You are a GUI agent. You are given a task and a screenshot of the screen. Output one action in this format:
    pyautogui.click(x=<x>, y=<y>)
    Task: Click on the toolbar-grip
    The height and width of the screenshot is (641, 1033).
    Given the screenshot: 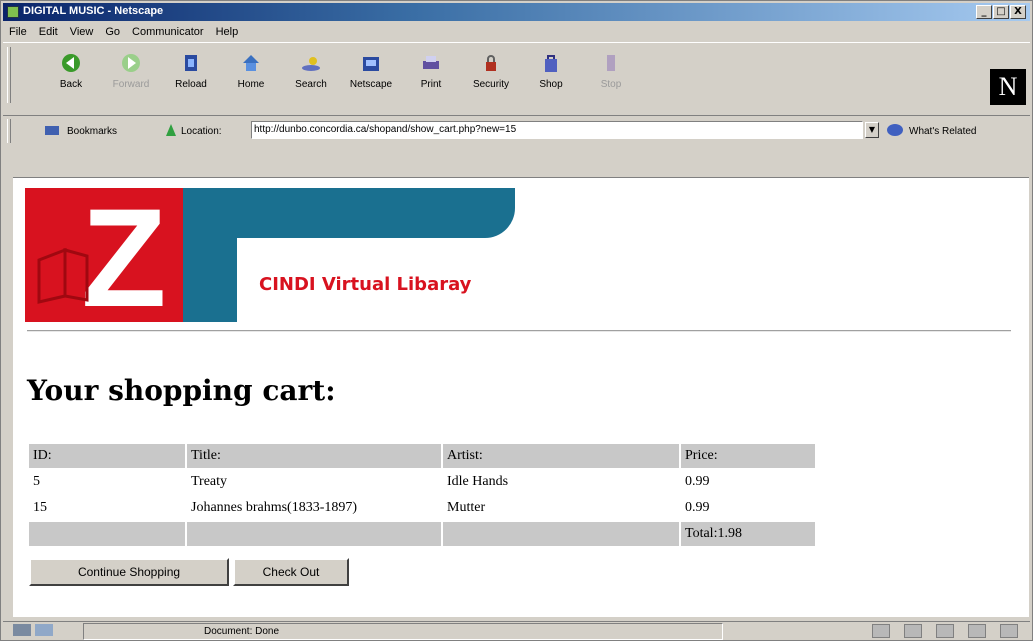 What is the action you would take?
    pyautogui.click(x=9, y=75)
    